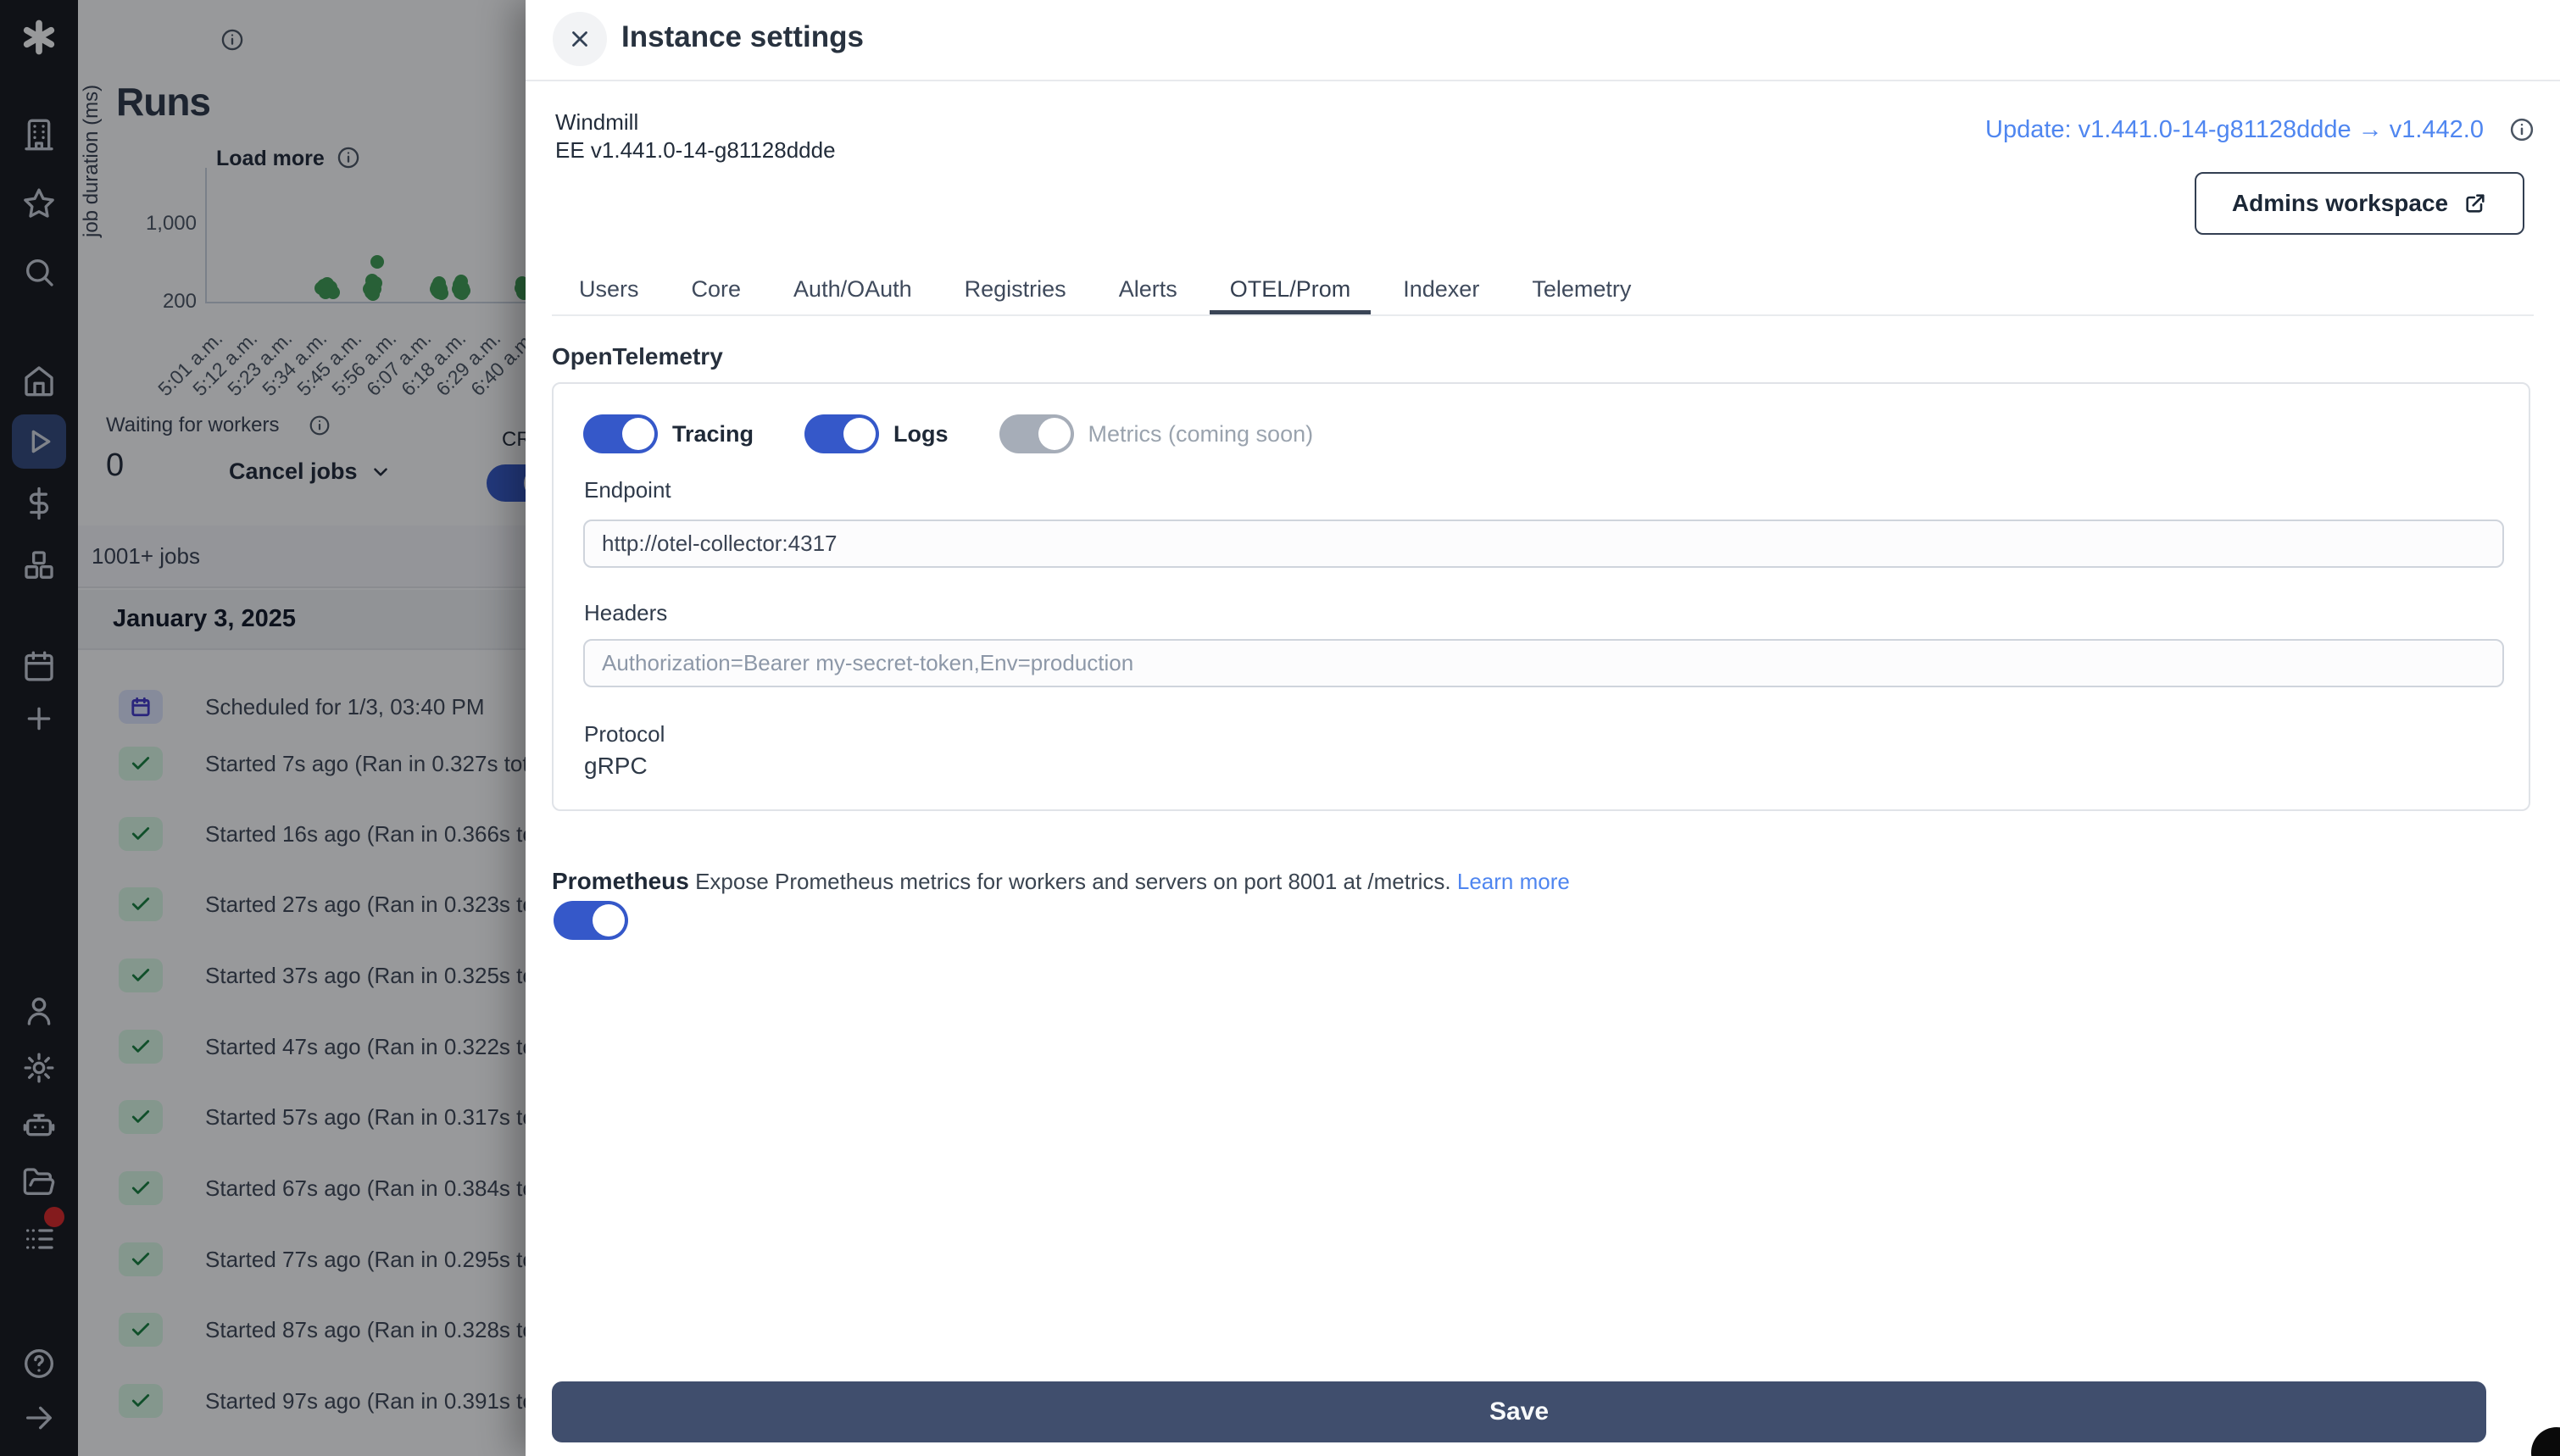 The image size is (2560, 1456). Describe the element at coordinates (1148, 291) in the screenshot. I see `tab-alerts: Alerts` at that location.